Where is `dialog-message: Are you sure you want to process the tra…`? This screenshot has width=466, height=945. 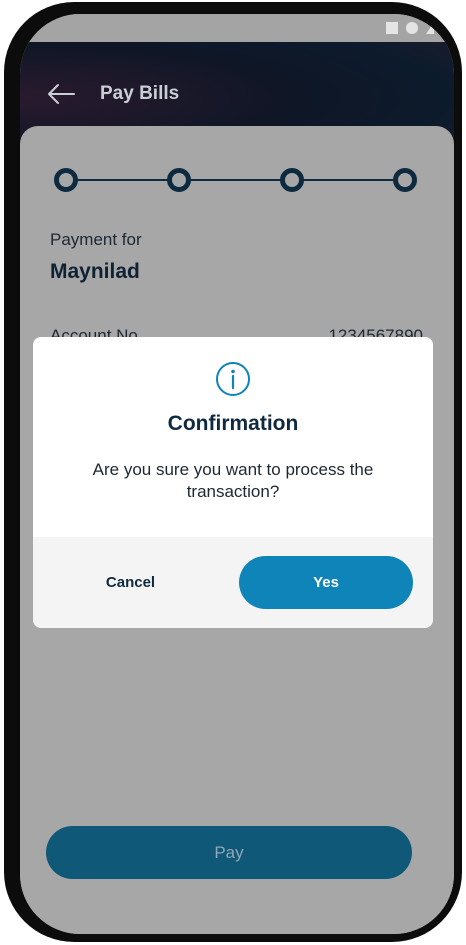
dialog-message: Are you sure you want to process the tra… is located at coordinates (233, 480).